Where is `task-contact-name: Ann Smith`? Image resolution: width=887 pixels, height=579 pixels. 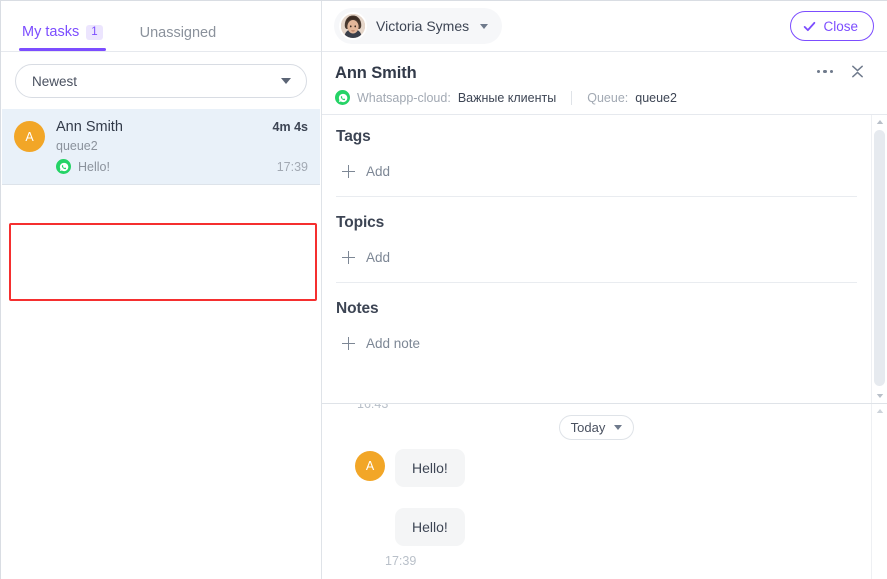 task-contact-name: Ann Smith is located at coordinates (89, 127).